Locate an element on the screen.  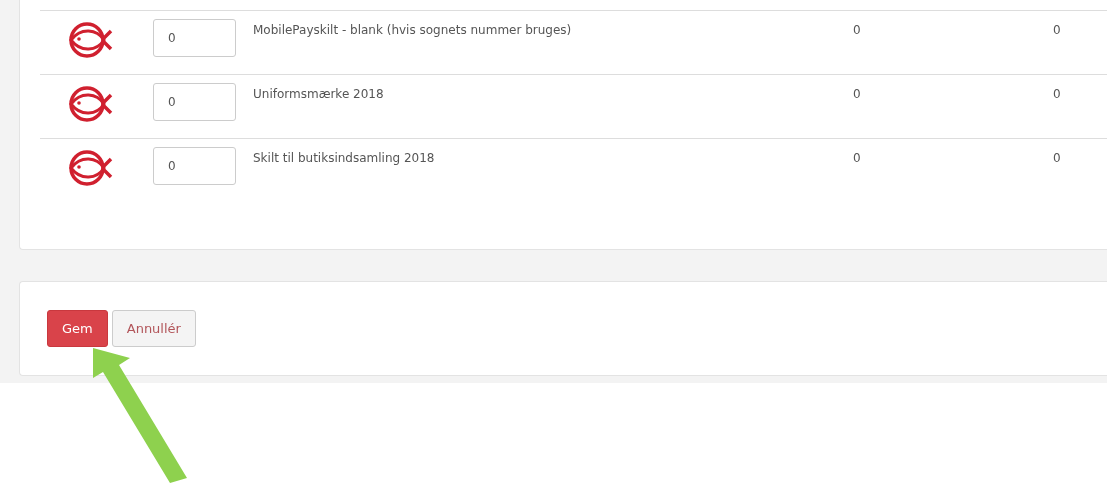
save-button: Gem is located at coordinates (77, 328).